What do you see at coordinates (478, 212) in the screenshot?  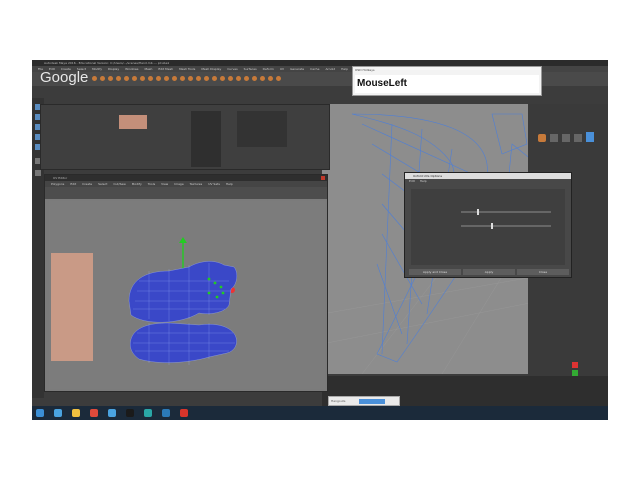 I see `slider-handle` at bounding box center [478, 212].